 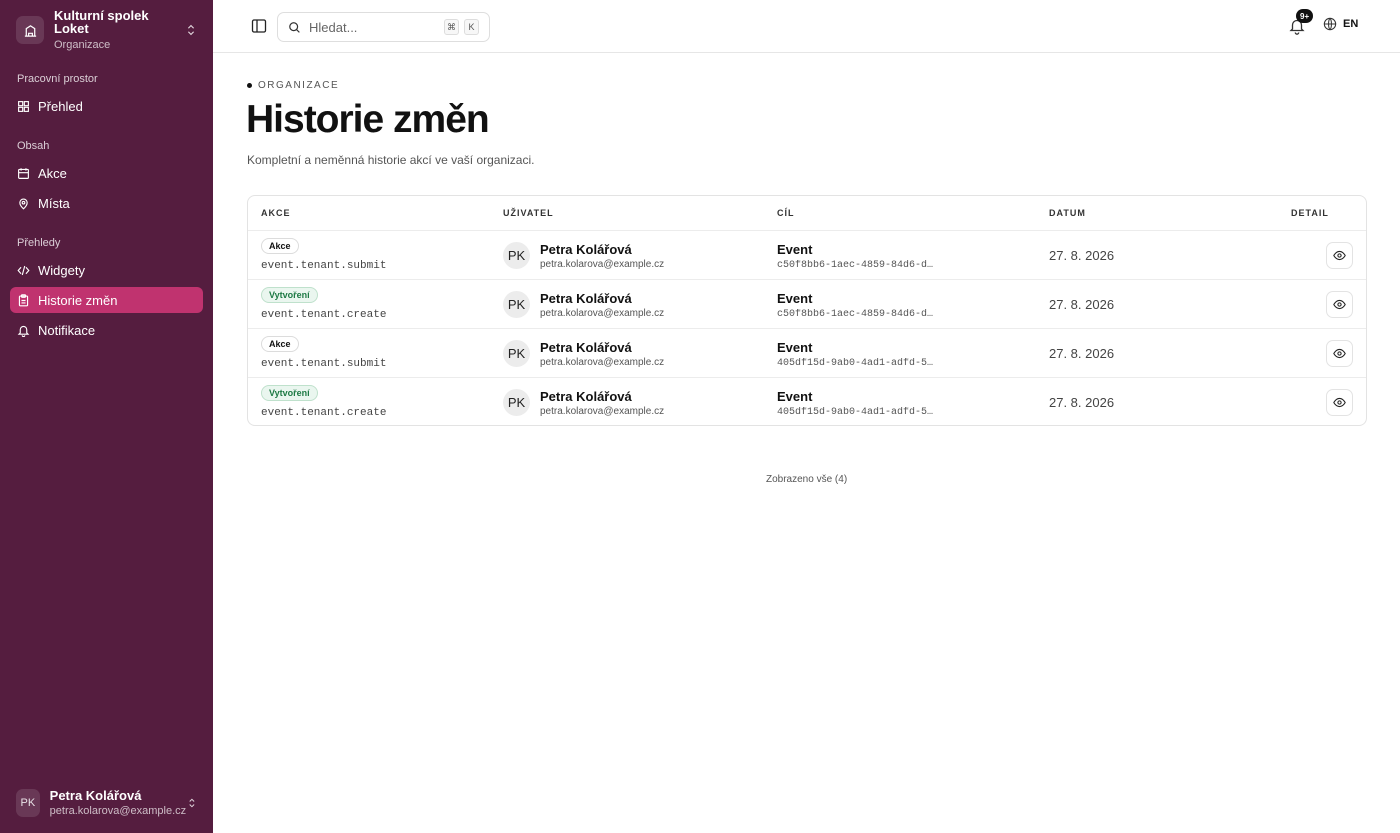 I want to click on sidebar-item-notifications: Notifikace, so click(x=106, y=330).